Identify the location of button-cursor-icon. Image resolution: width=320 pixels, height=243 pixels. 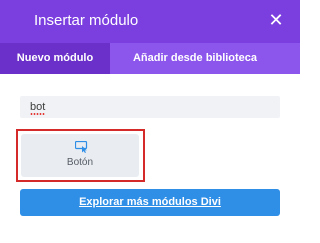
(81, 147).